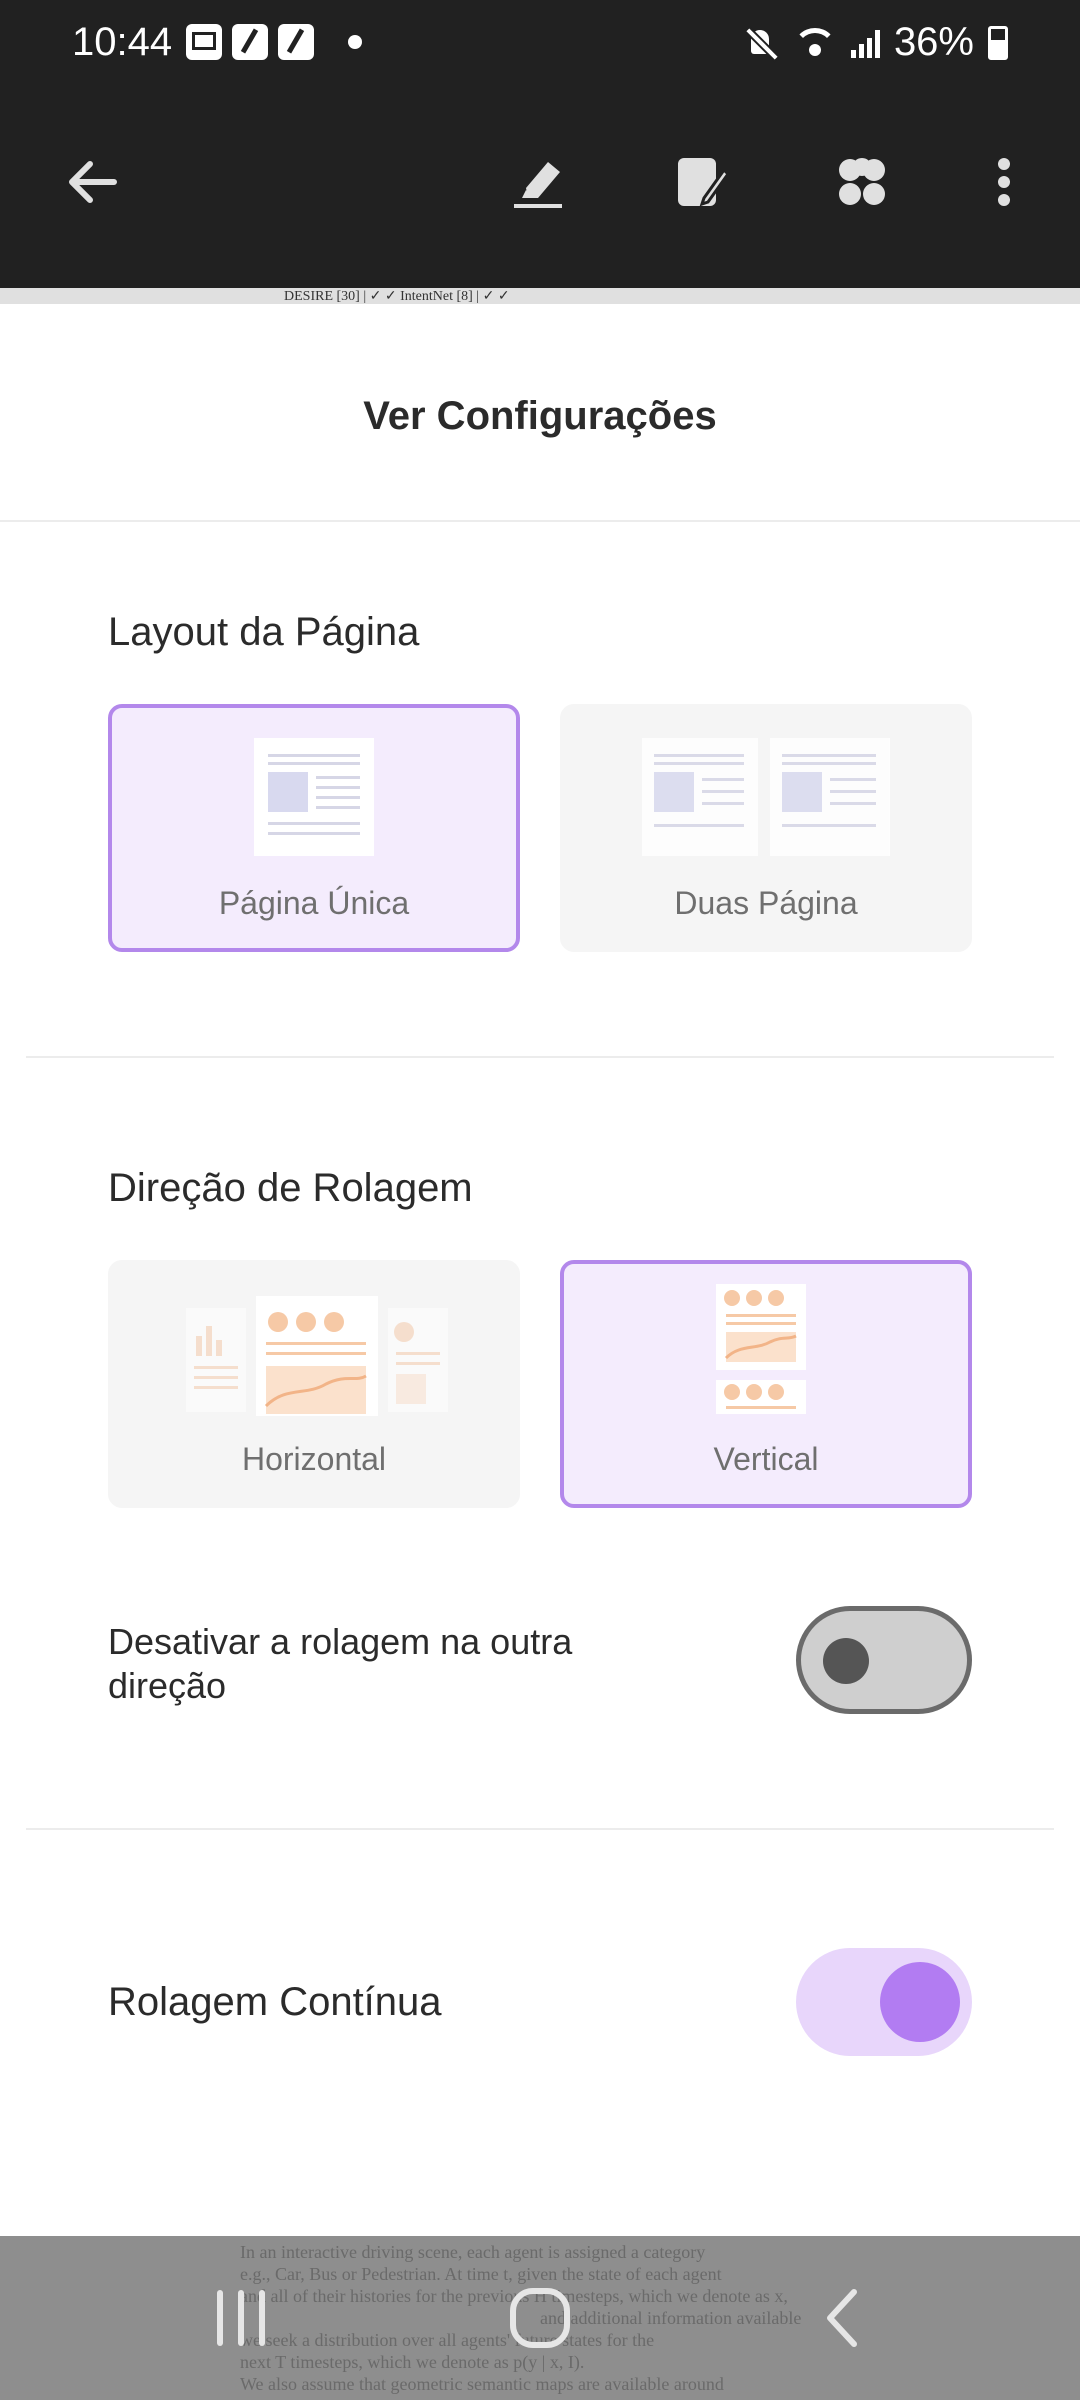 The image size is (1080, 2400). What do you see at coordinates (540, 144) in the screenshot?
I see `top-app-bar: 10:44 36%` at bounding box center [540, 144].